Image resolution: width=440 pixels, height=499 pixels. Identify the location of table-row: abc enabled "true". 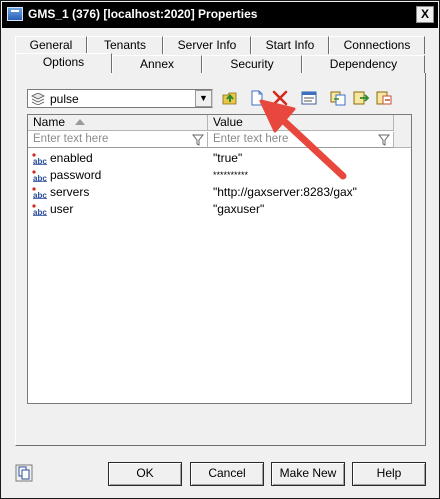
(211, 158).